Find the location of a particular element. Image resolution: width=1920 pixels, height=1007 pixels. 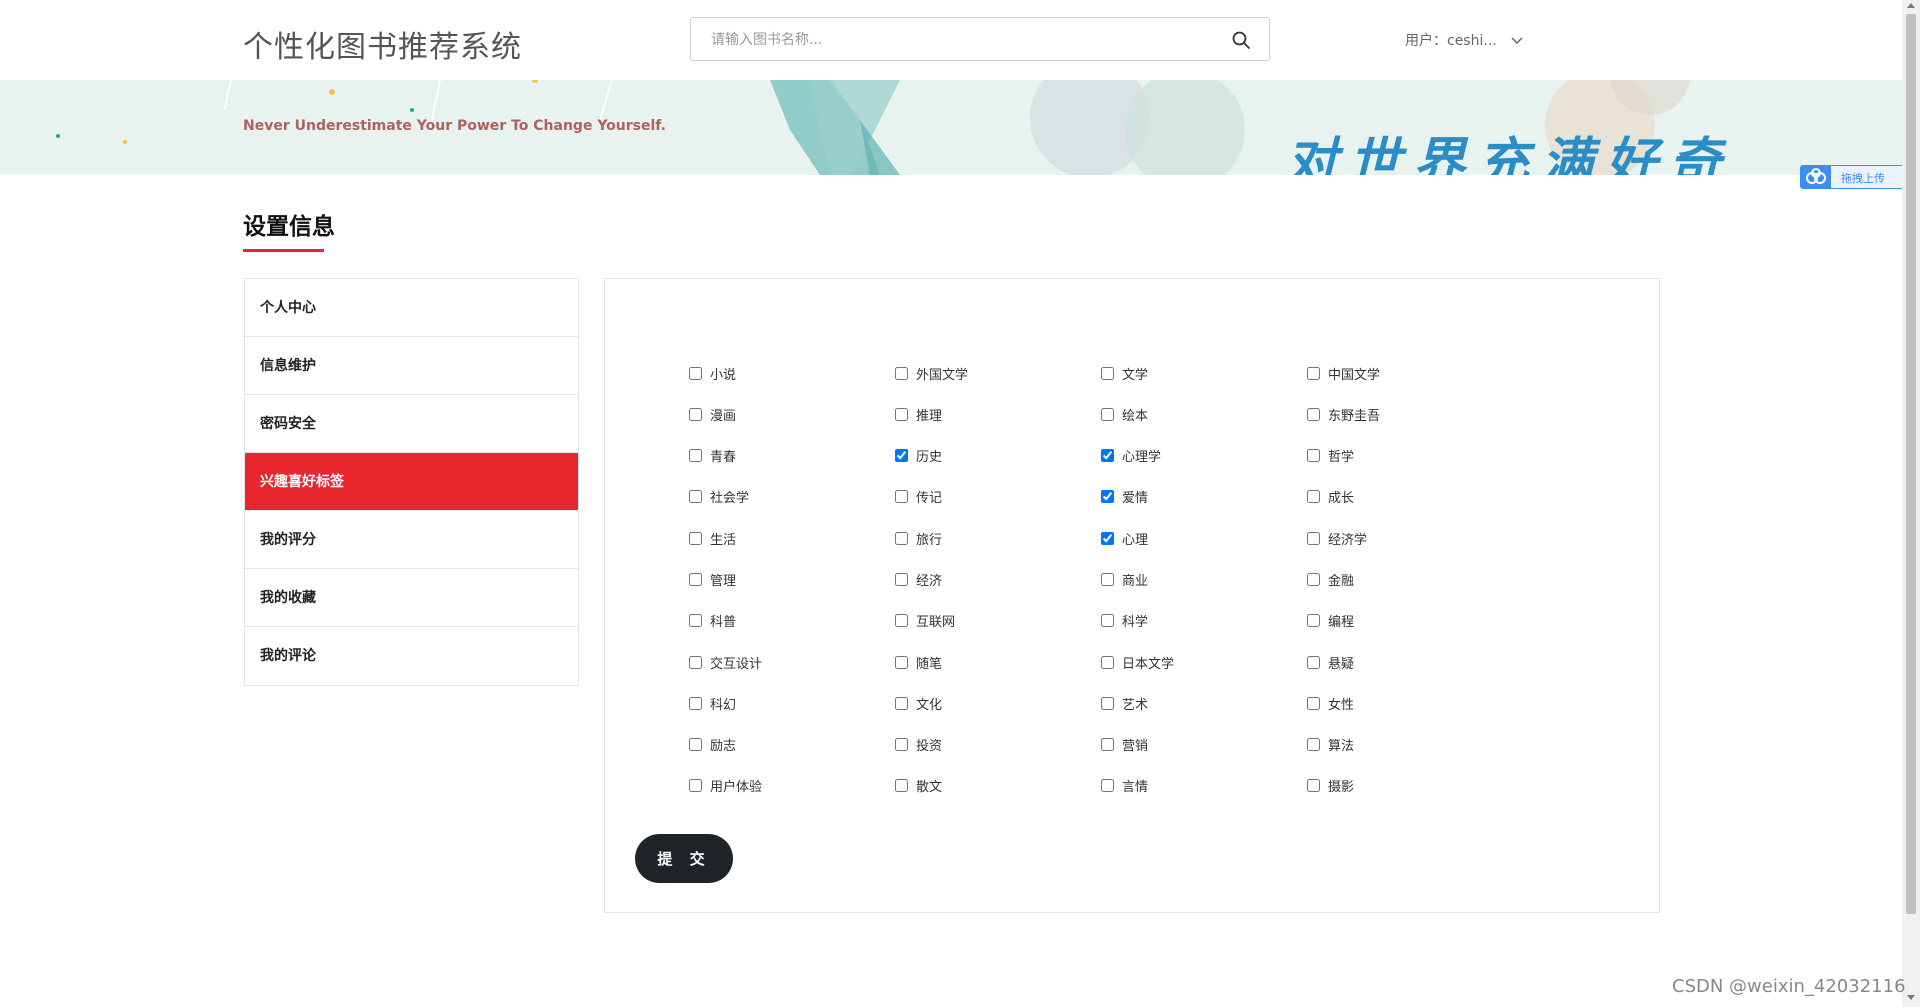

tag-option: 成长 is located at coordinates (1410, 497).